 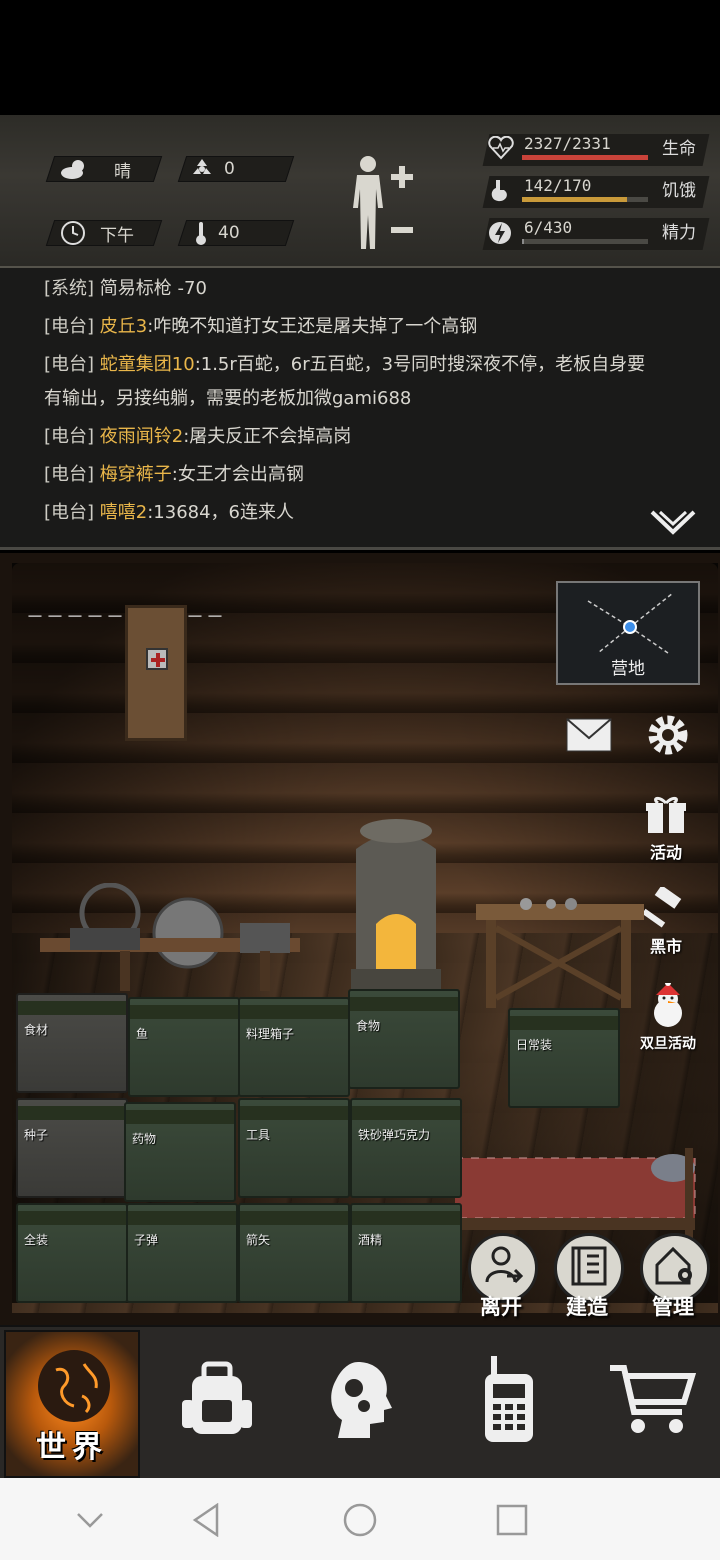 I want to click on expand-log-chevron-icon, so click(x=673, y=525).